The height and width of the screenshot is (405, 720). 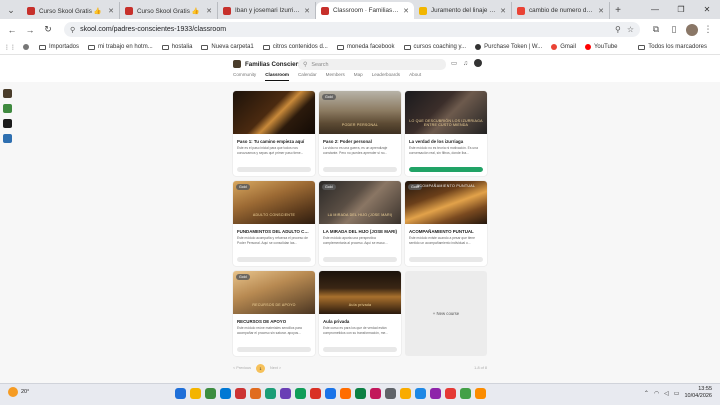 What do you see at coordinates (358, 76) in the screenshot?
I see `nav-tab-map: Map` at bounding box center [358, 76].